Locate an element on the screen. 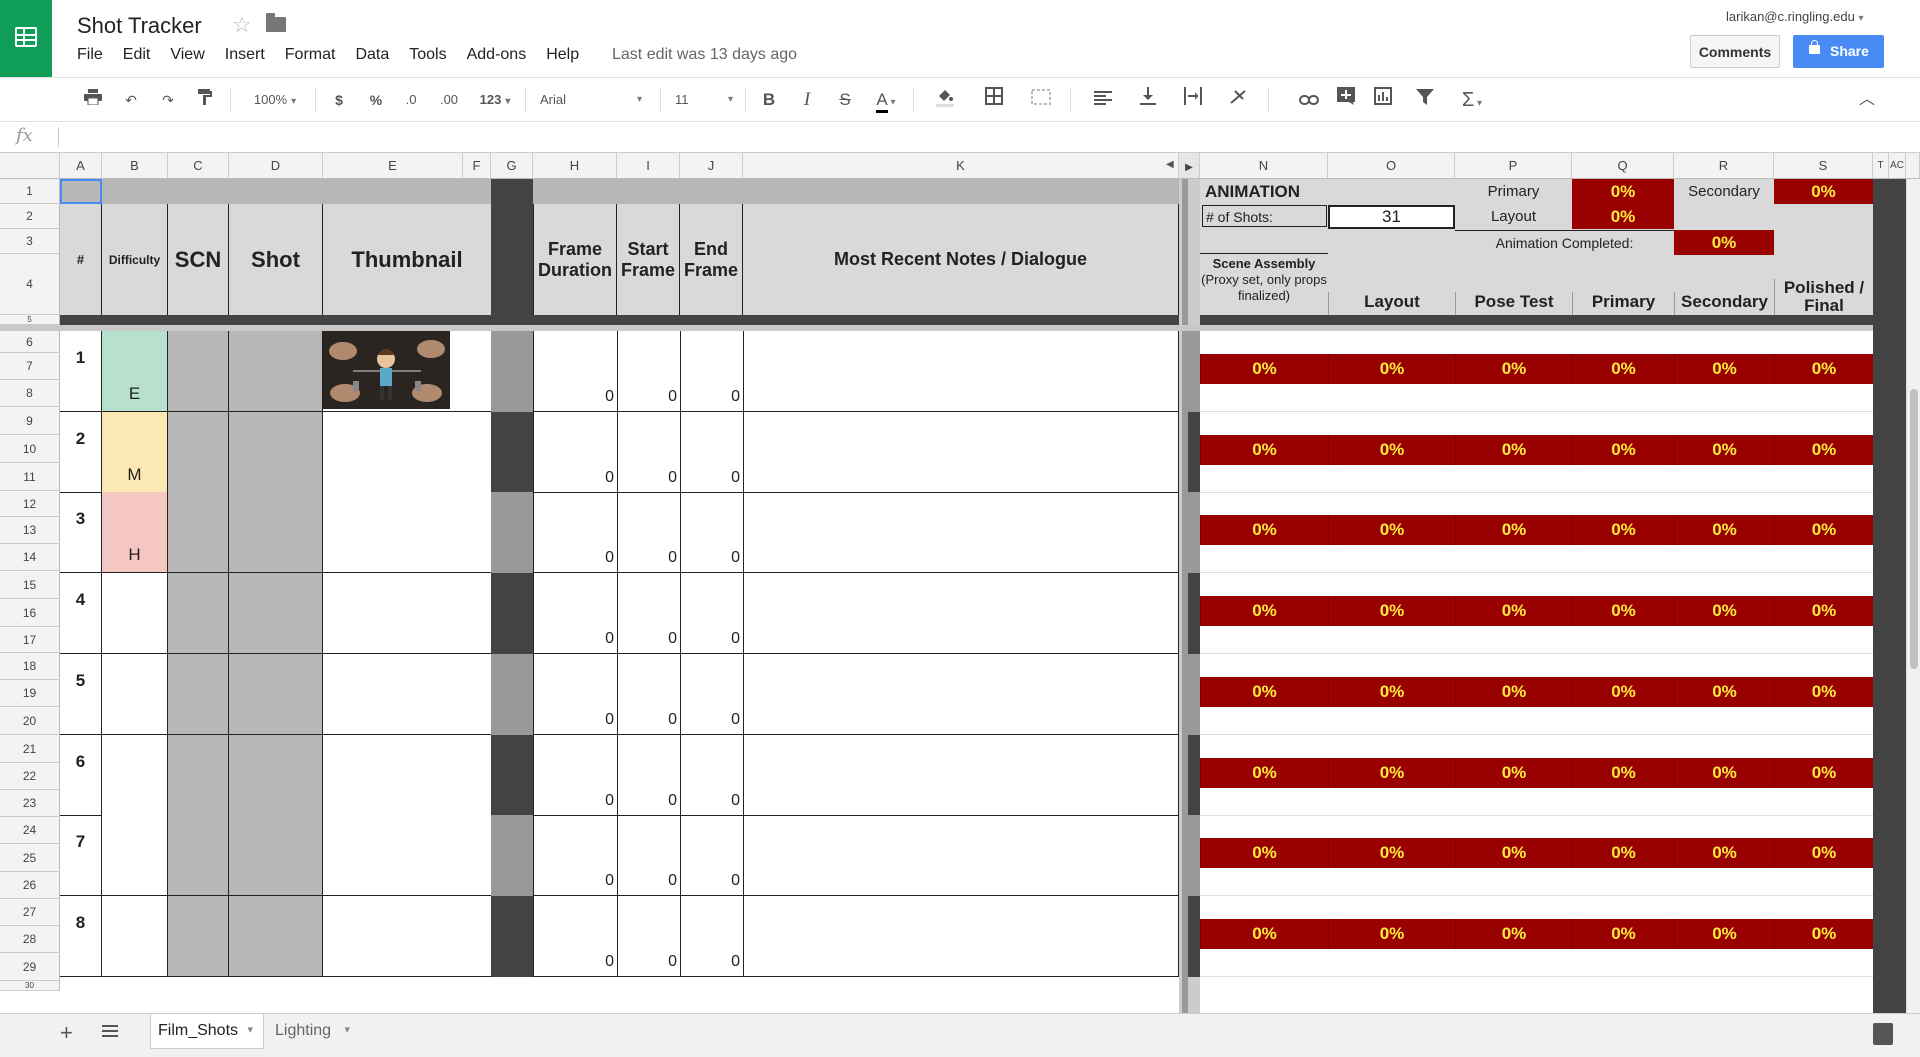  row-header: 23 is located at coordinates (30, 803).